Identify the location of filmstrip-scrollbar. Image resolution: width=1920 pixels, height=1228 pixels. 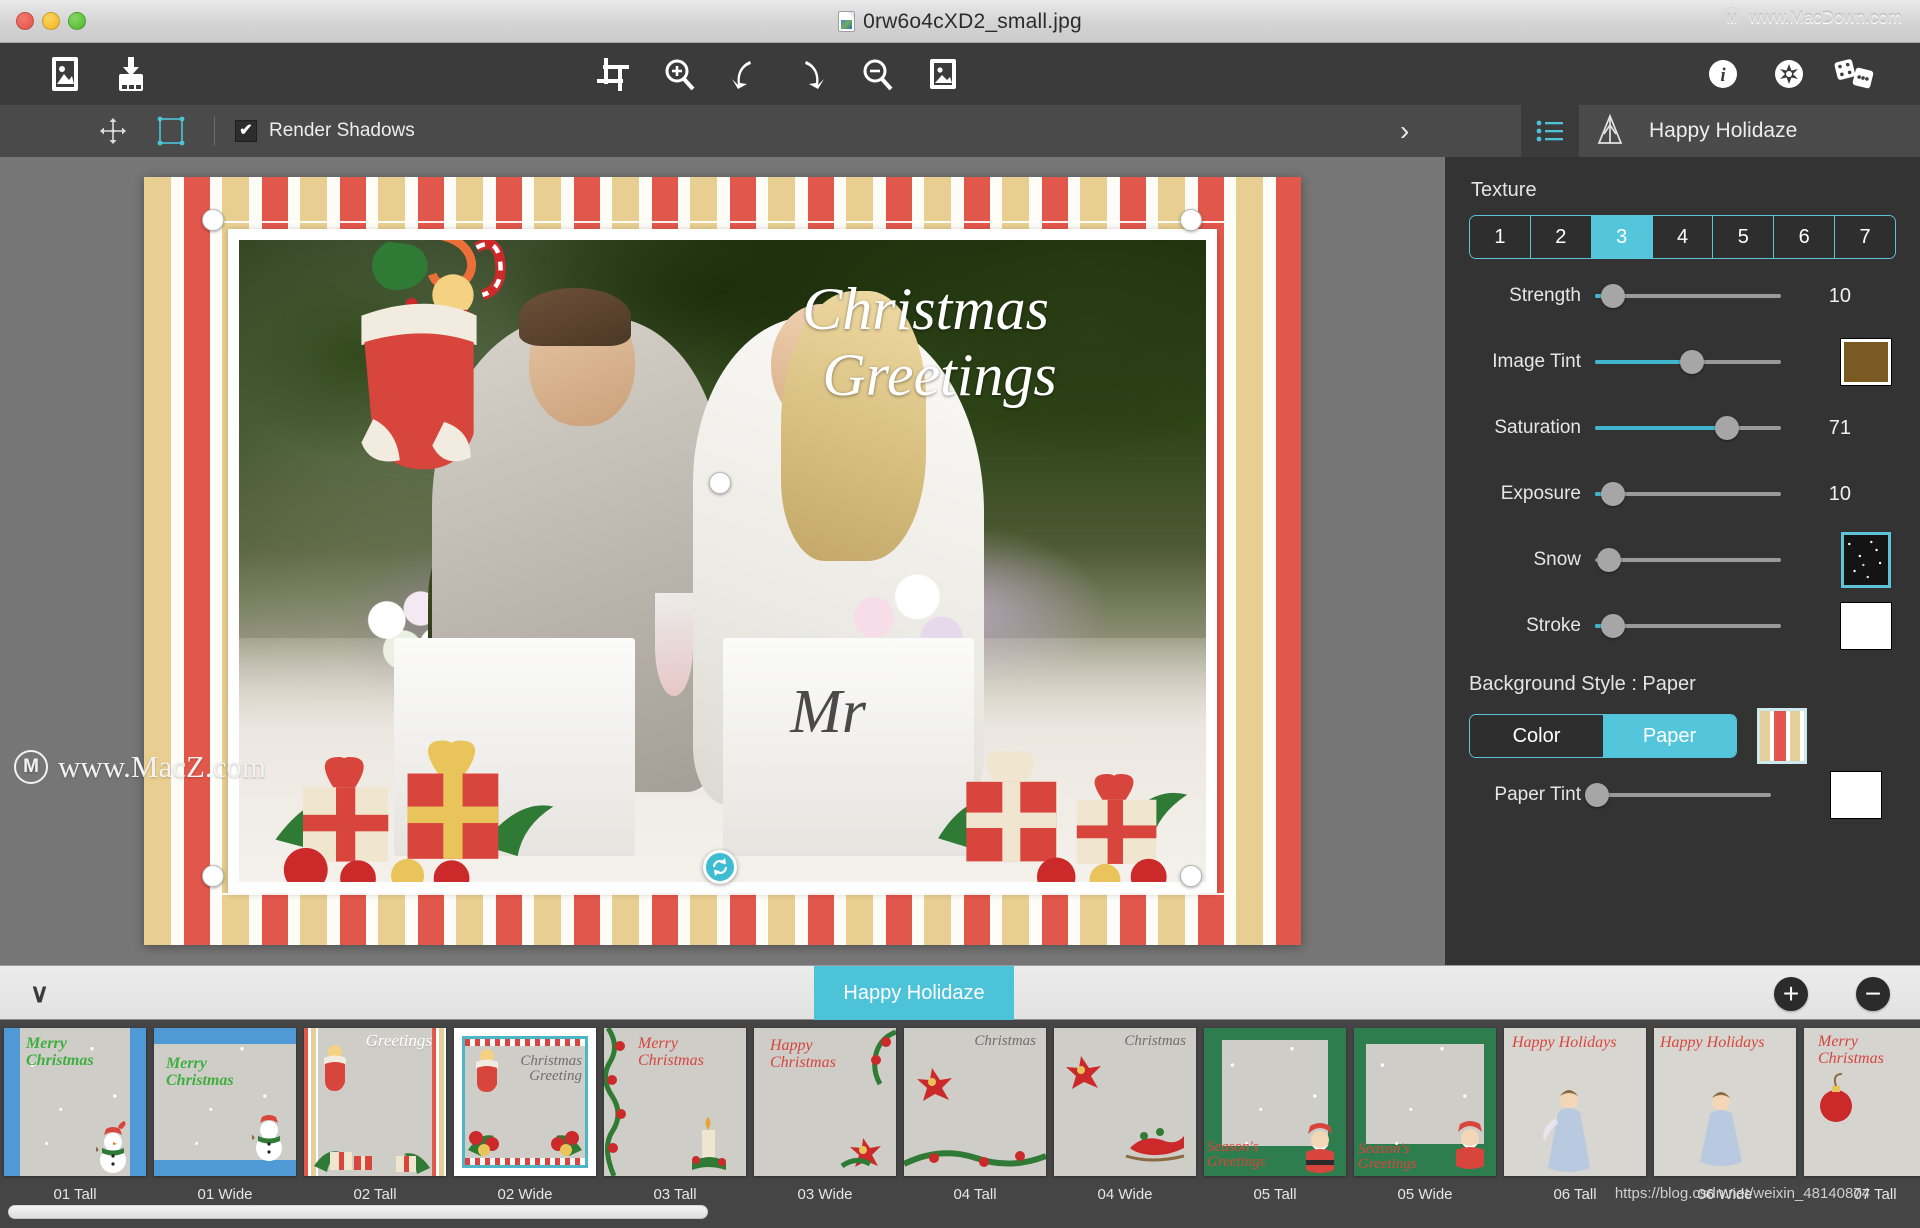
(960, 1212).